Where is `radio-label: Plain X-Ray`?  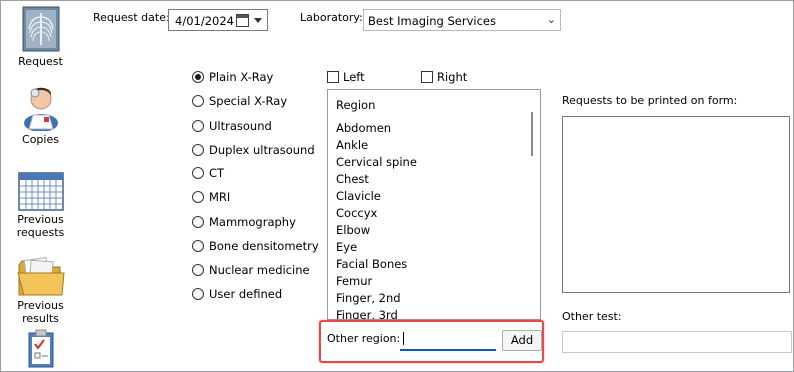 radio-label: Plain X-Ray is located at coordinates (241, 77).